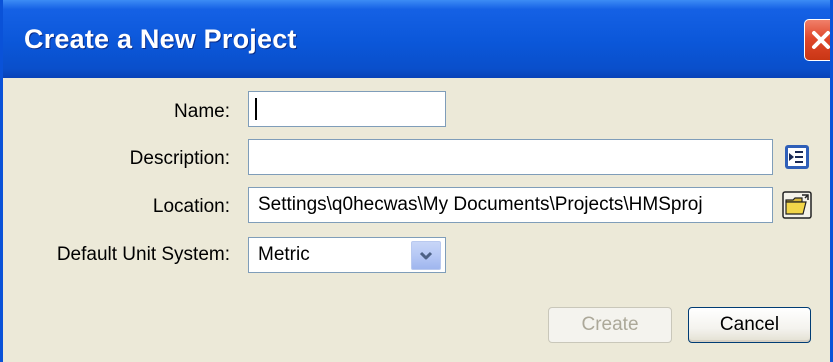 This screenshot has height=362, width=833. What do you see at coordinates (179, 158) in the screenshot?
I see `description-label: Description:` at bounding box center [179, 158].